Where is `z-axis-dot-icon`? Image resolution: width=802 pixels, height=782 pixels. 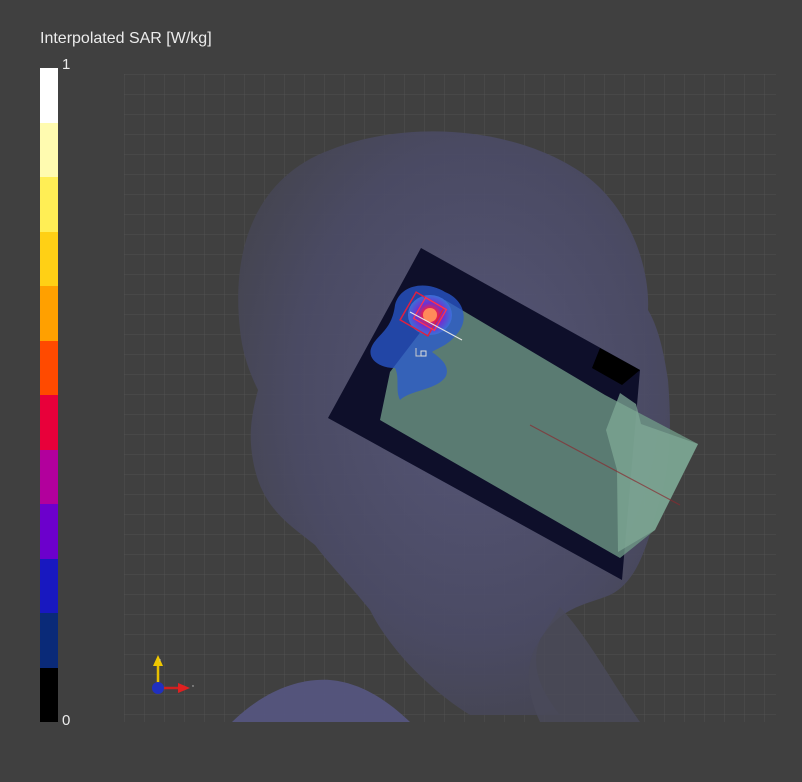 z-axis-dot-icon is located at coordinates (158, 688).